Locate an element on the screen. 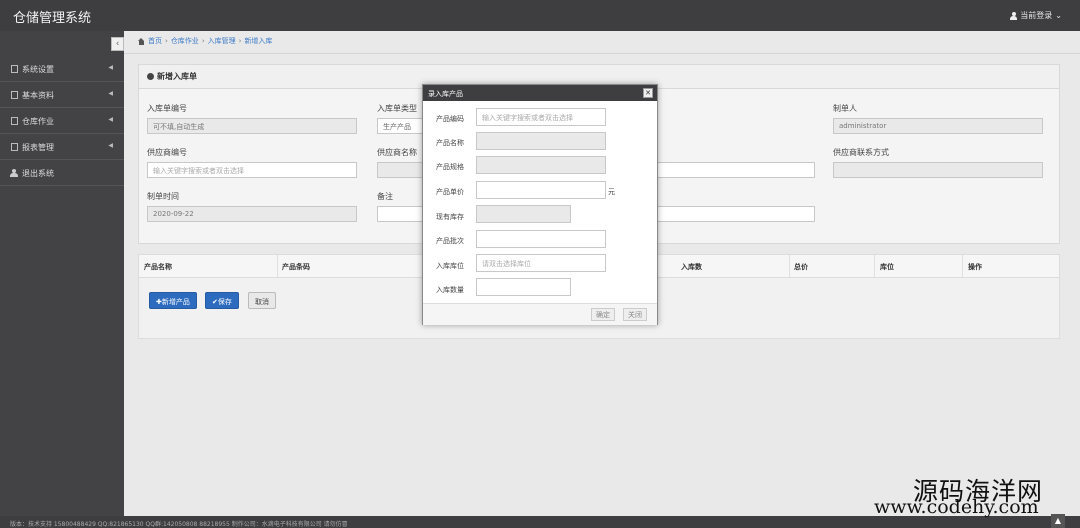  divider is located at coordinates (602, 53).